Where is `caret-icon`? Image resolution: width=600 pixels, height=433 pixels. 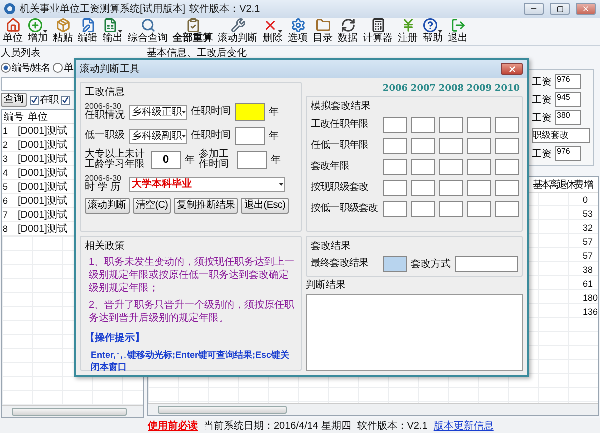
caret-icon is located at coordinates (440, 31).